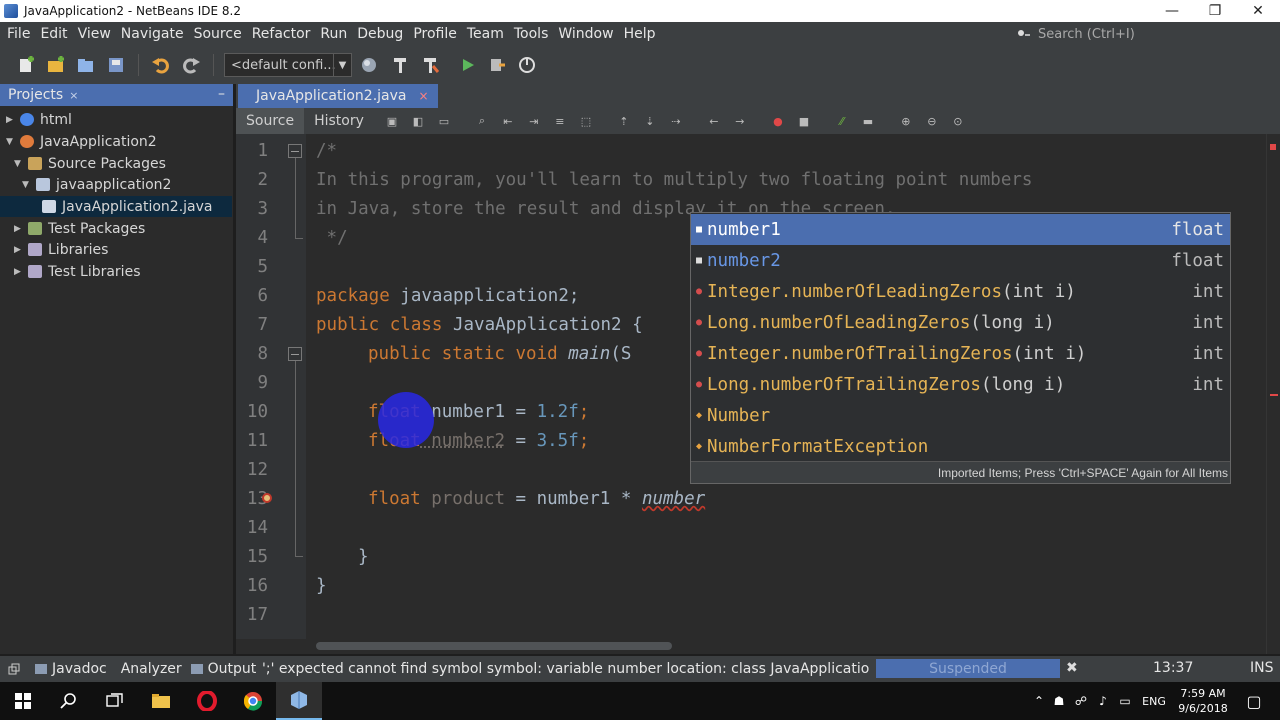  Describe the element at coordinates (161, 701) in the screenshot. I see `file-explorer-taskbar-button` at that location.